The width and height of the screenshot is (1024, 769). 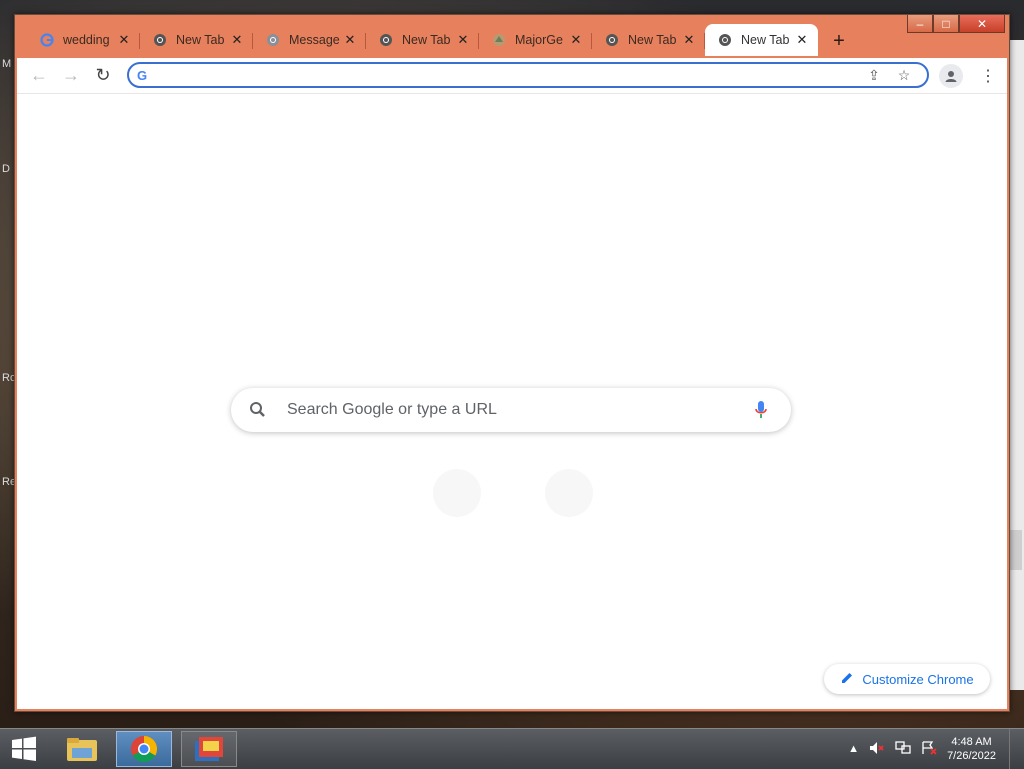 I want to click on maximize-button: □, so click(x=946, y=24).